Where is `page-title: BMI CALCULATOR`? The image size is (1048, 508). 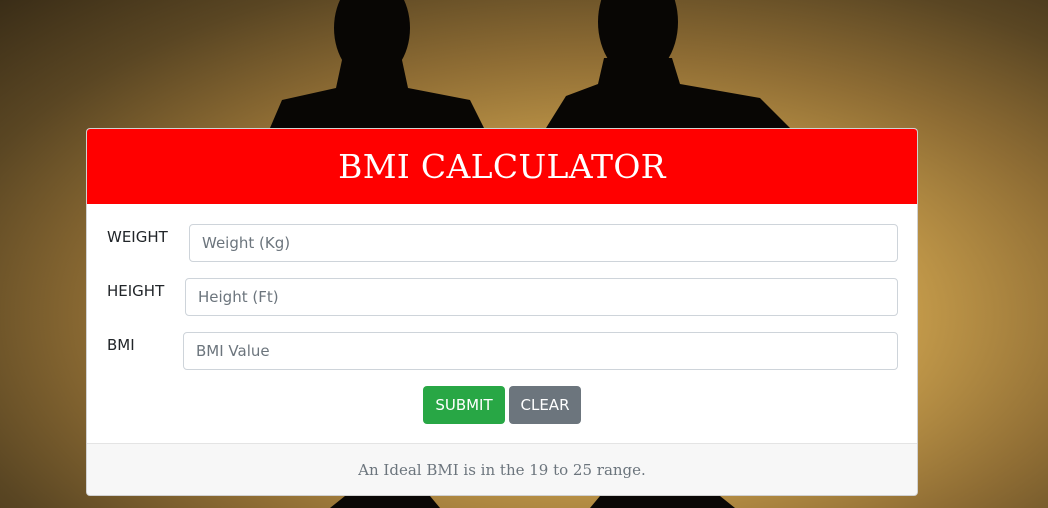 page-title: BMI CALCULATOR is located at coordinates (502, 166).